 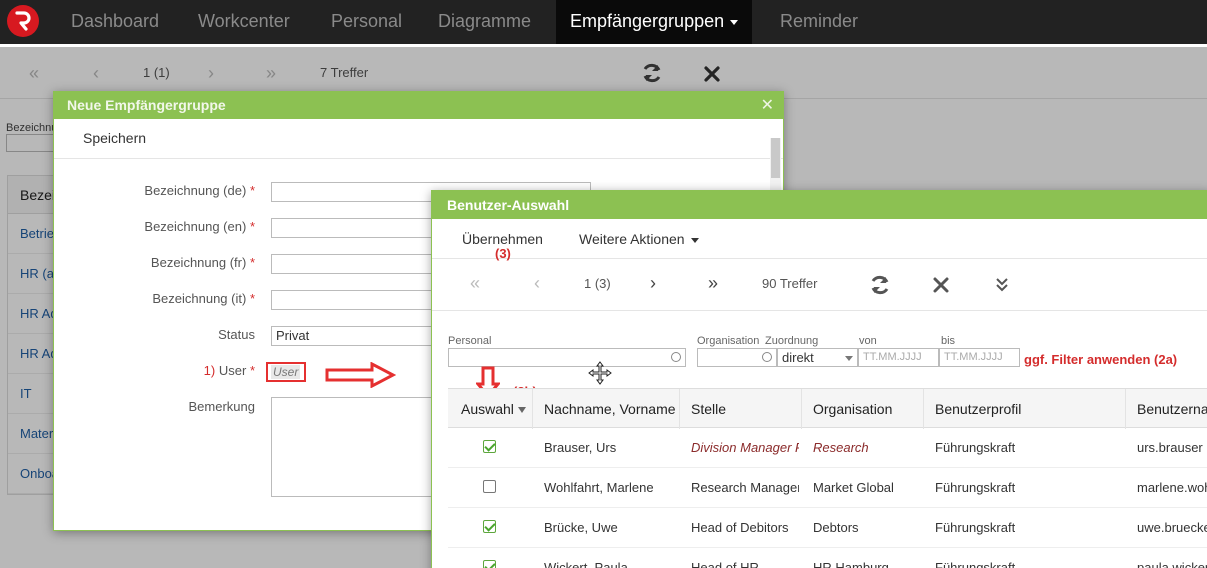 I want to click on name-de-label-text: Bezeichnung (de), so click(x=195, y=190).